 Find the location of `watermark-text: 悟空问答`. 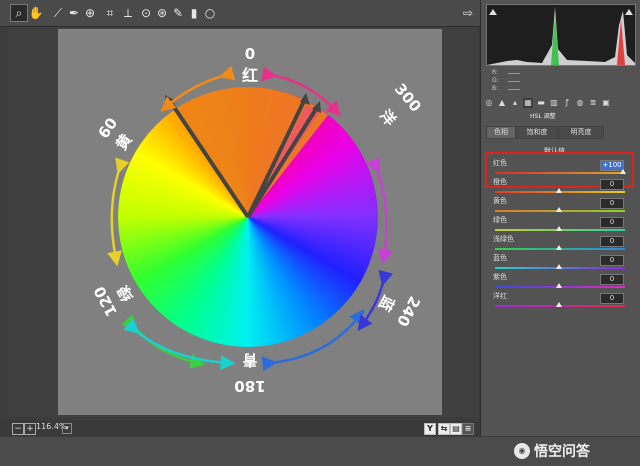

watermark-text: 悟空问答 is located at coordinates (562, 452).